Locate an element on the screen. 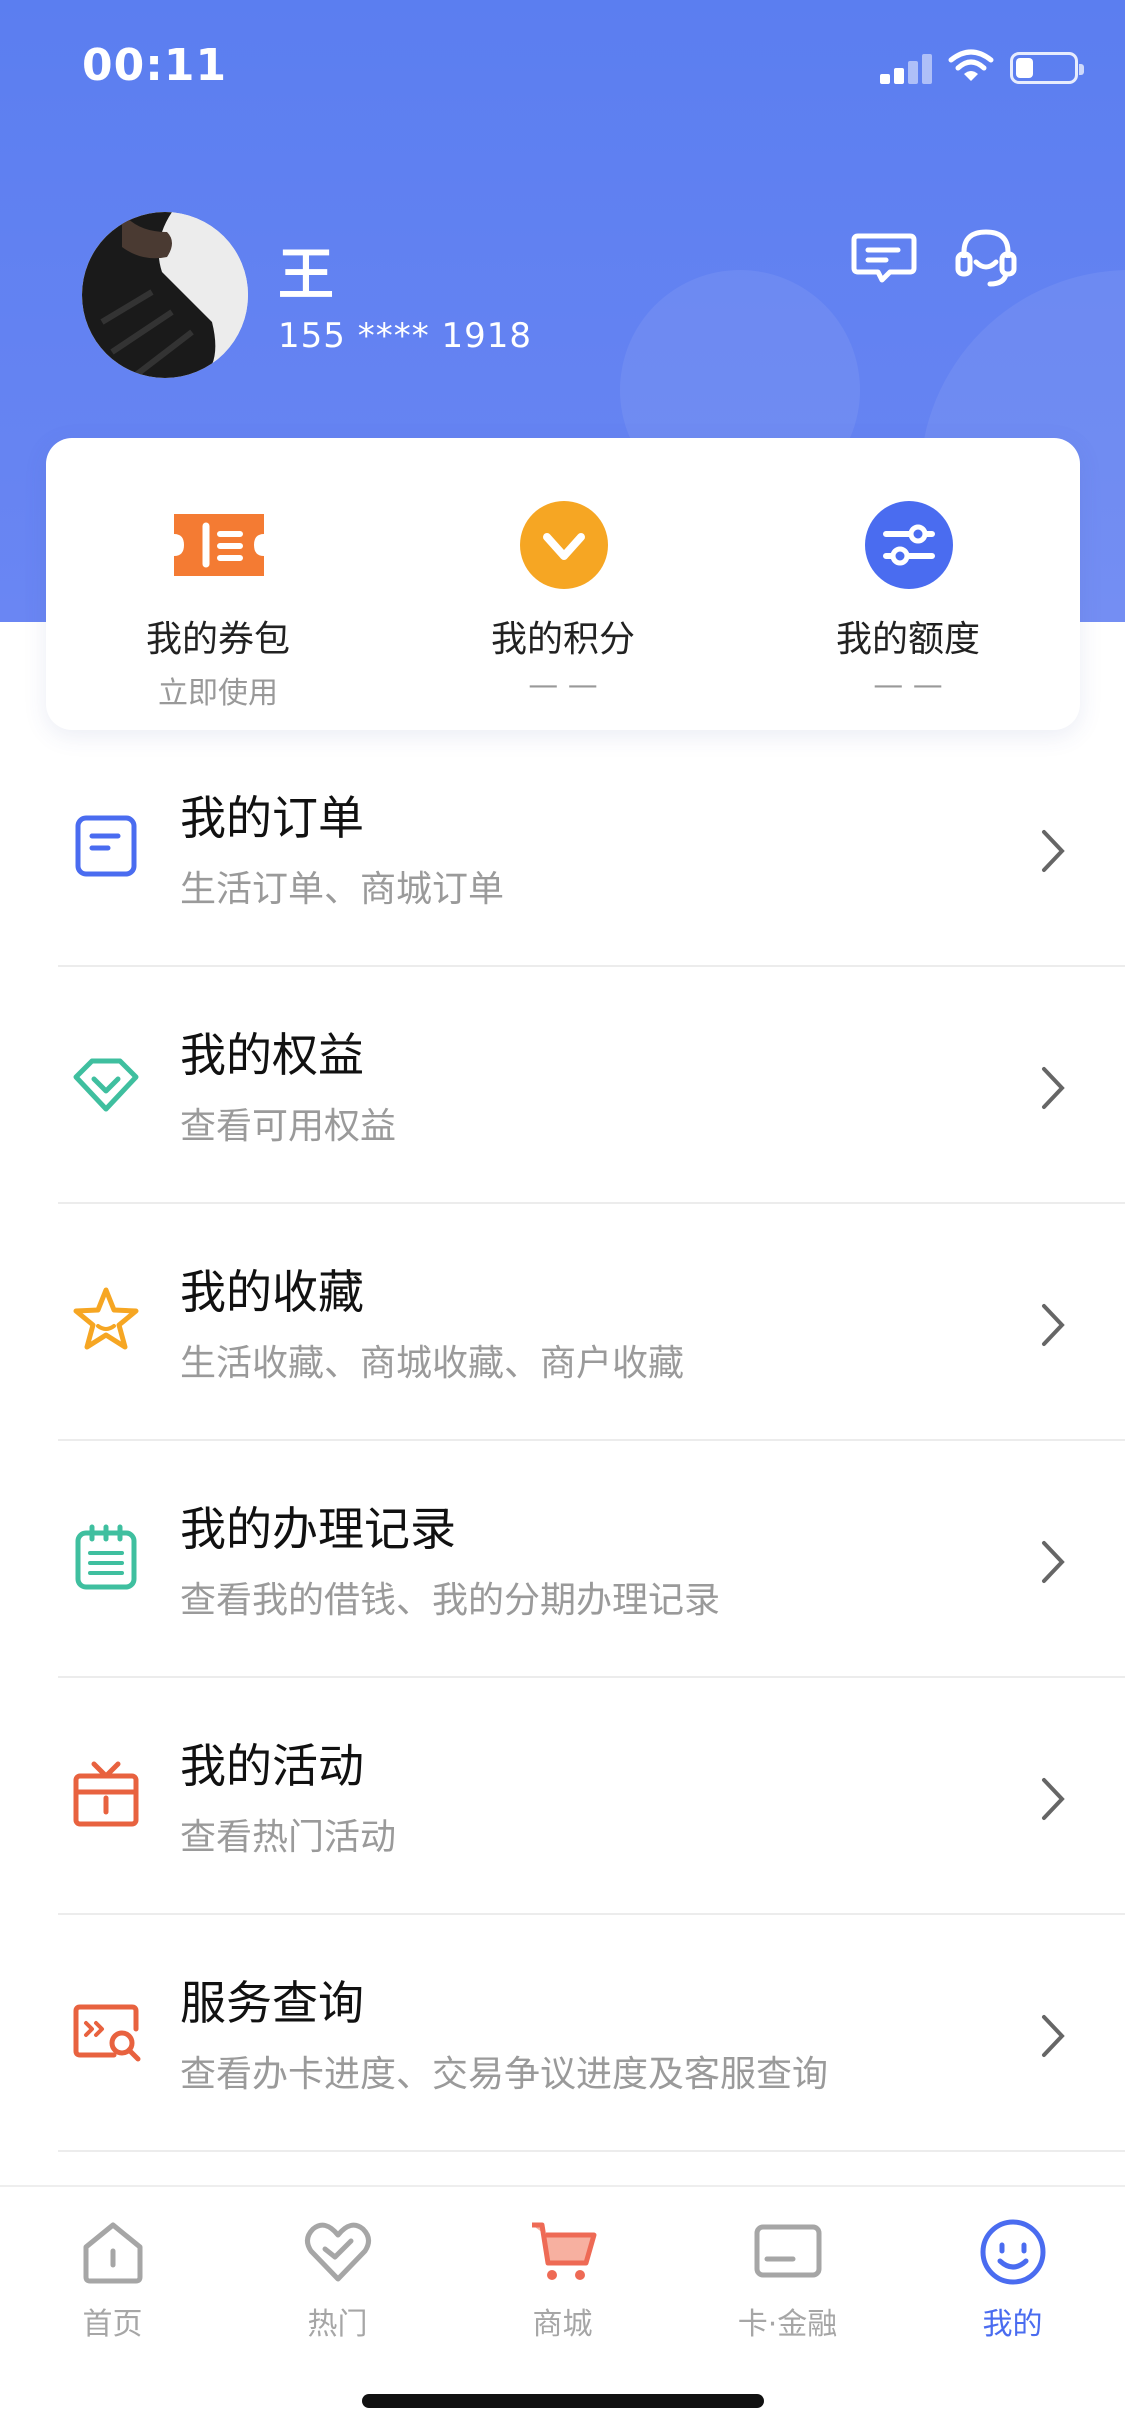 The width and height of the screenshot is (1125, 2436). tab-home: 首页 is located at coordinates (112, 2275).